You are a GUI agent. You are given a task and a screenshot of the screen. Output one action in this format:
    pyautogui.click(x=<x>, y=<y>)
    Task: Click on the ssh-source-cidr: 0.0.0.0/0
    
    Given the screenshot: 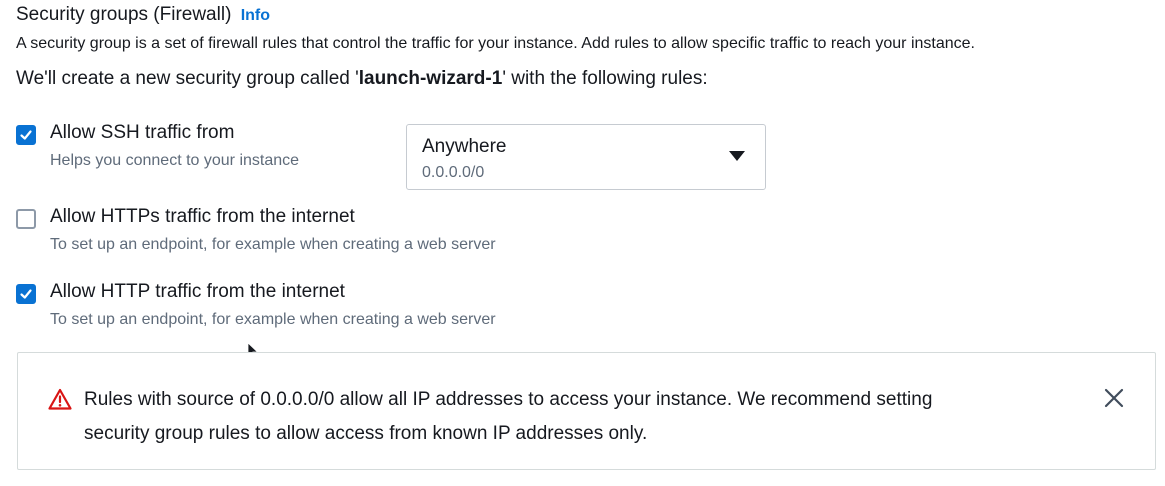 What is the action you would take?
    pyautogui.click(x=453, y=172)
    